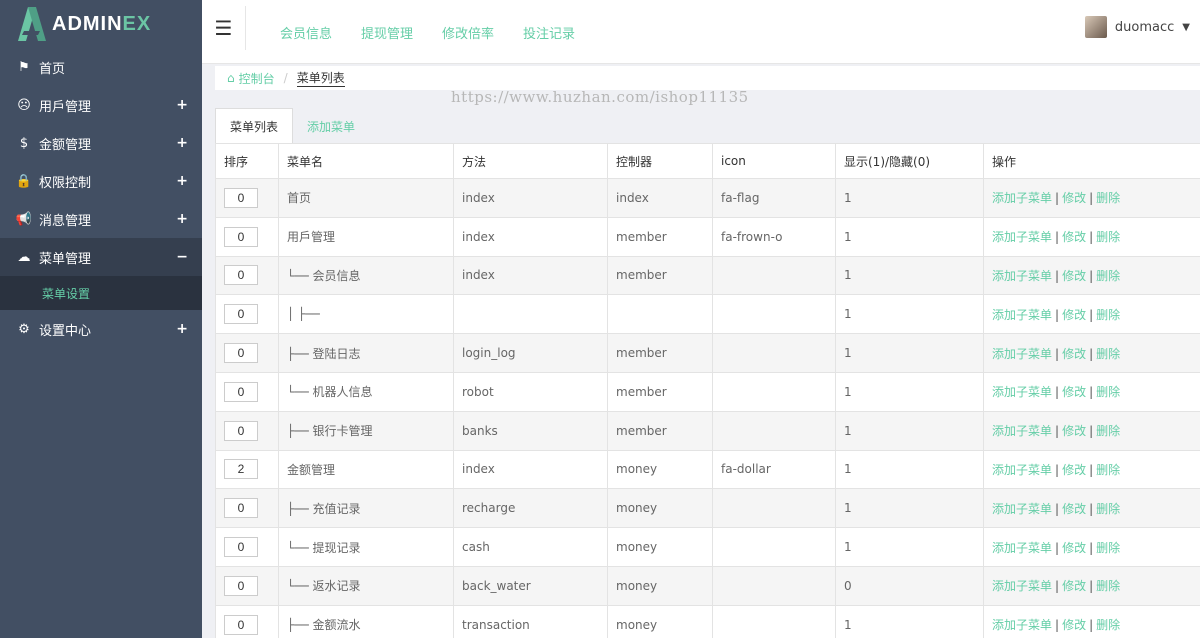  I want to click on sidebar-item: $ 金额管理 +, so click(101, 143).